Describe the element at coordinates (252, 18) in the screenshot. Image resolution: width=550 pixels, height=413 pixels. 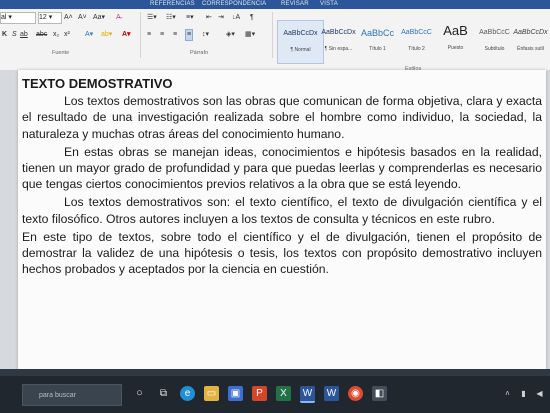
I see `show-marks-icon: ¶` at that location.